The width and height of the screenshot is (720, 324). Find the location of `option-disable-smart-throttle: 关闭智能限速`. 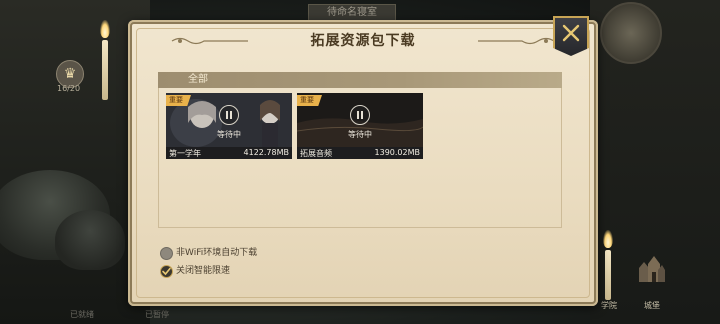

option-disable-smart-throttle: 关闭智能限速 is located at coordinates (215, 271).